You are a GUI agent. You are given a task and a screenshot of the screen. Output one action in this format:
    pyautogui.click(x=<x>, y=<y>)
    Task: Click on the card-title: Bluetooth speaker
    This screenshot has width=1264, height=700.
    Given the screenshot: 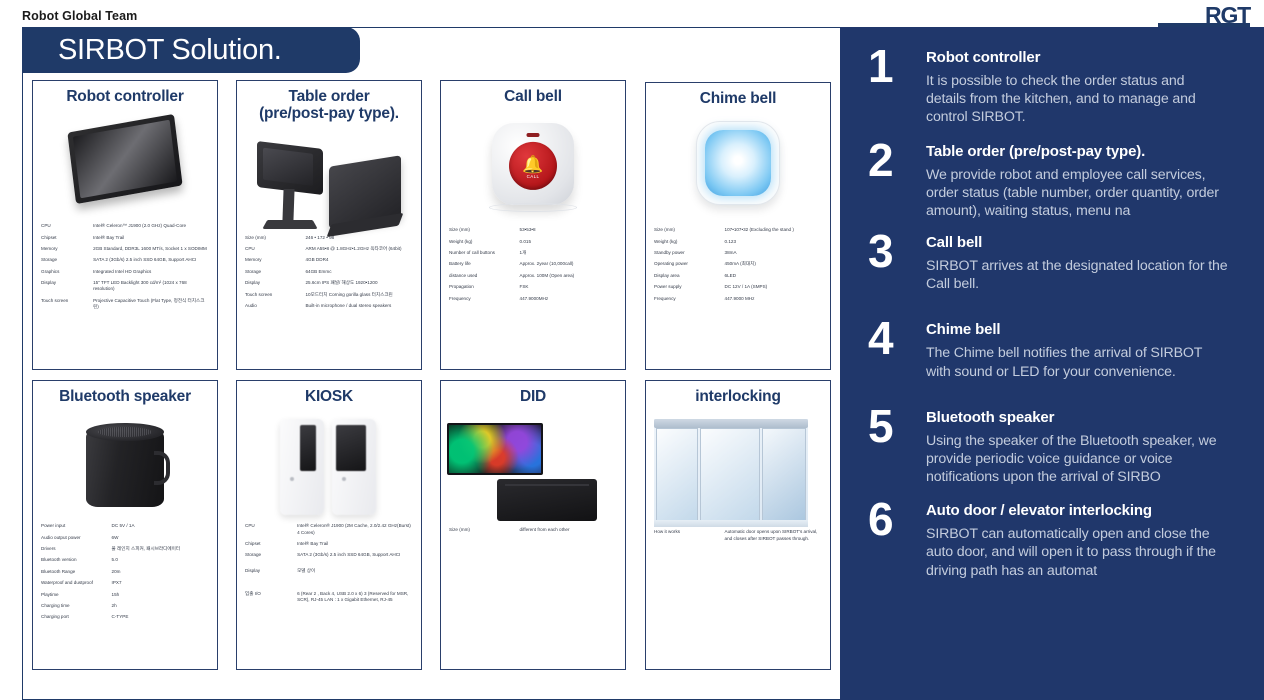 What is the action you would take?
    pyautogui.click(x=125, y=396)
    